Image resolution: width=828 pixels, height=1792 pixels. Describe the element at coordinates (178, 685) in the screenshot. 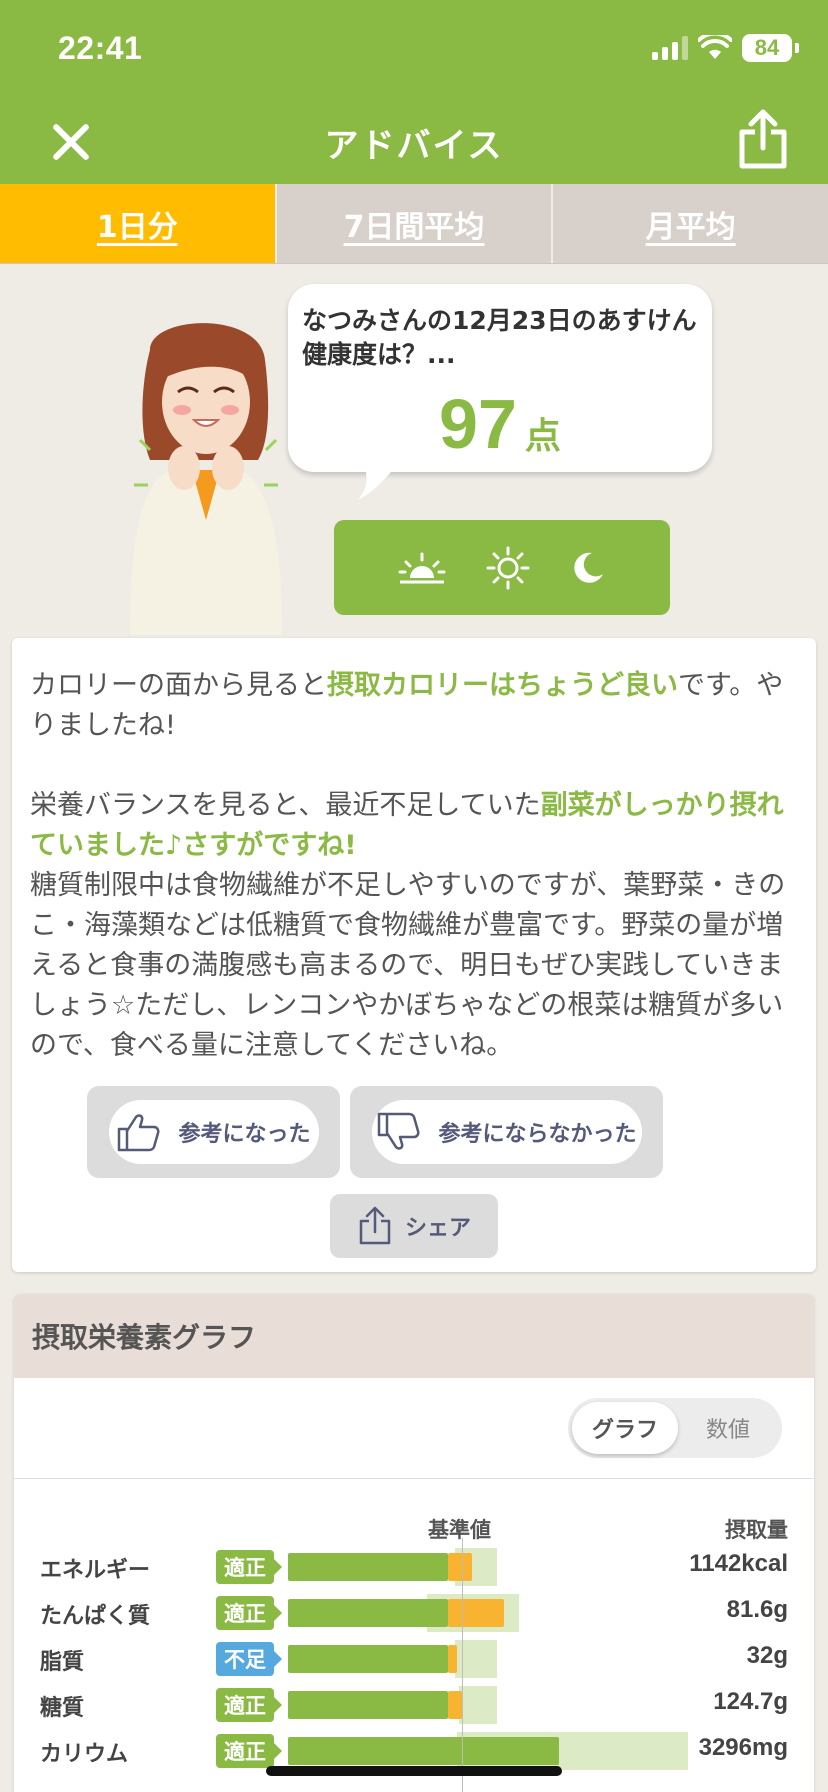

I see `advice-text: カロリーの面から見ると` at that location.